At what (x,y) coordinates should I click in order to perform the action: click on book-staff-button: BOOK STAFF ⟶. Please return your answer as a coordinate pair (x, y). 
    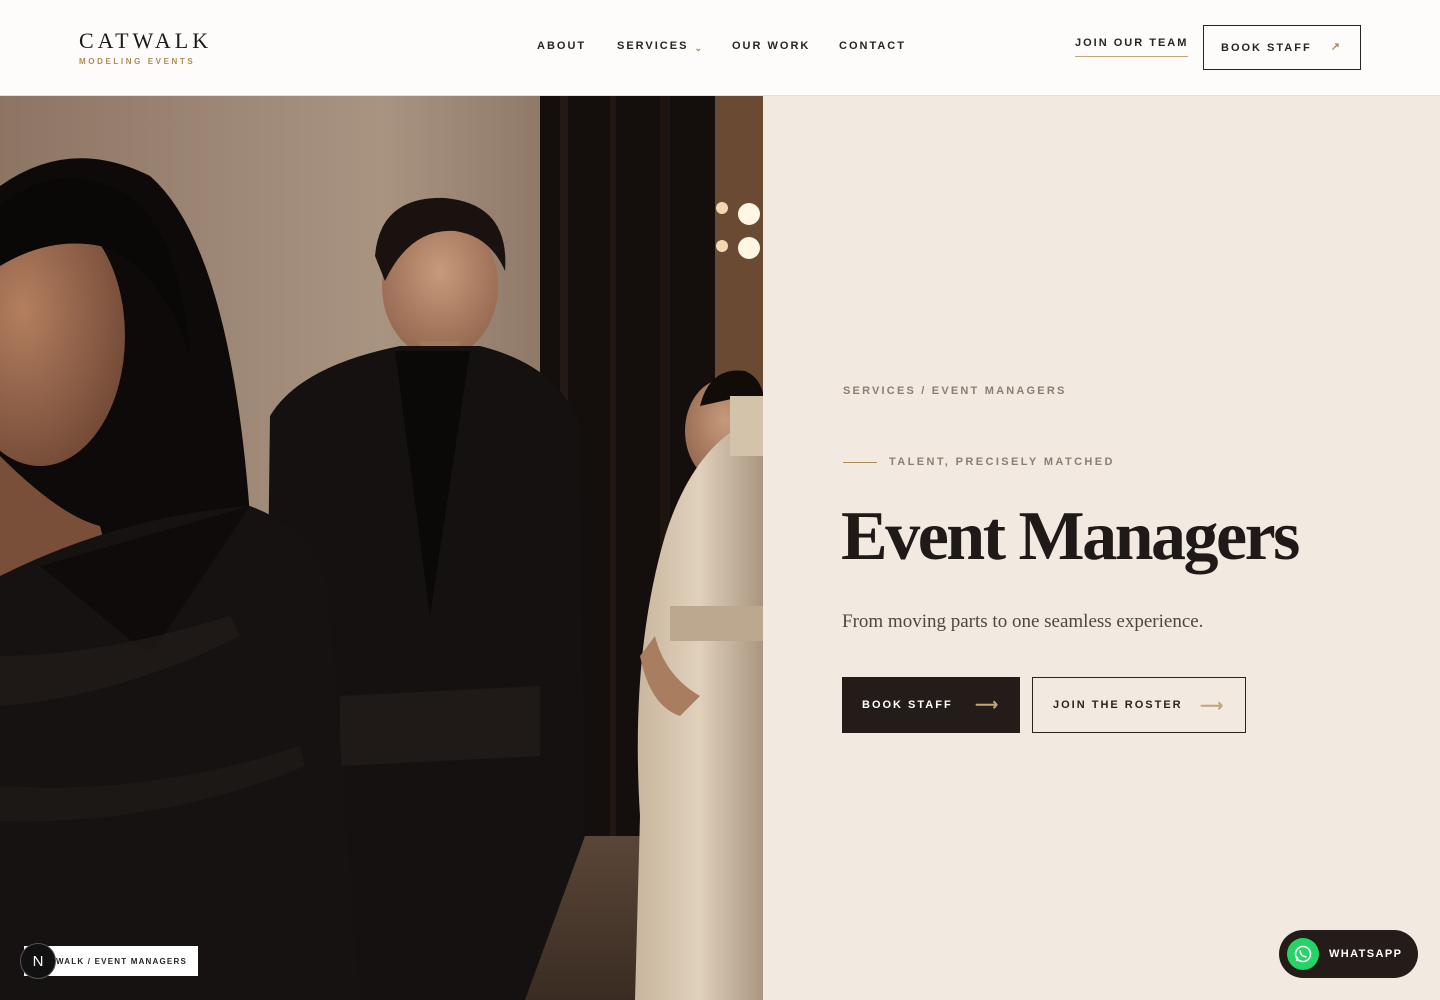
    Looking at the image, I should click on (931, 705).